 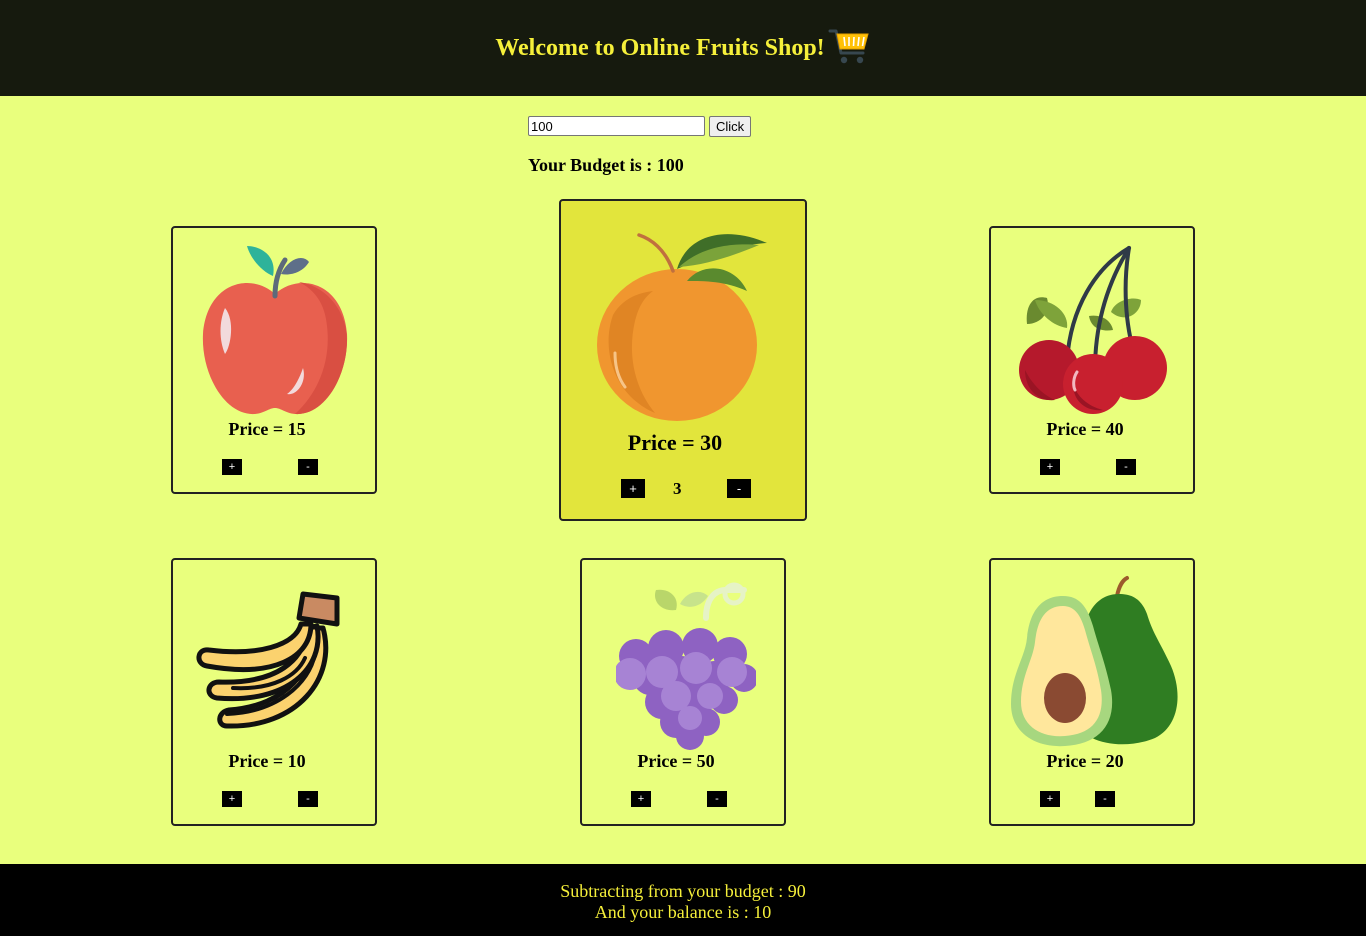 I want to click on price-label: Price = 20, so click(x=1085, y=761).